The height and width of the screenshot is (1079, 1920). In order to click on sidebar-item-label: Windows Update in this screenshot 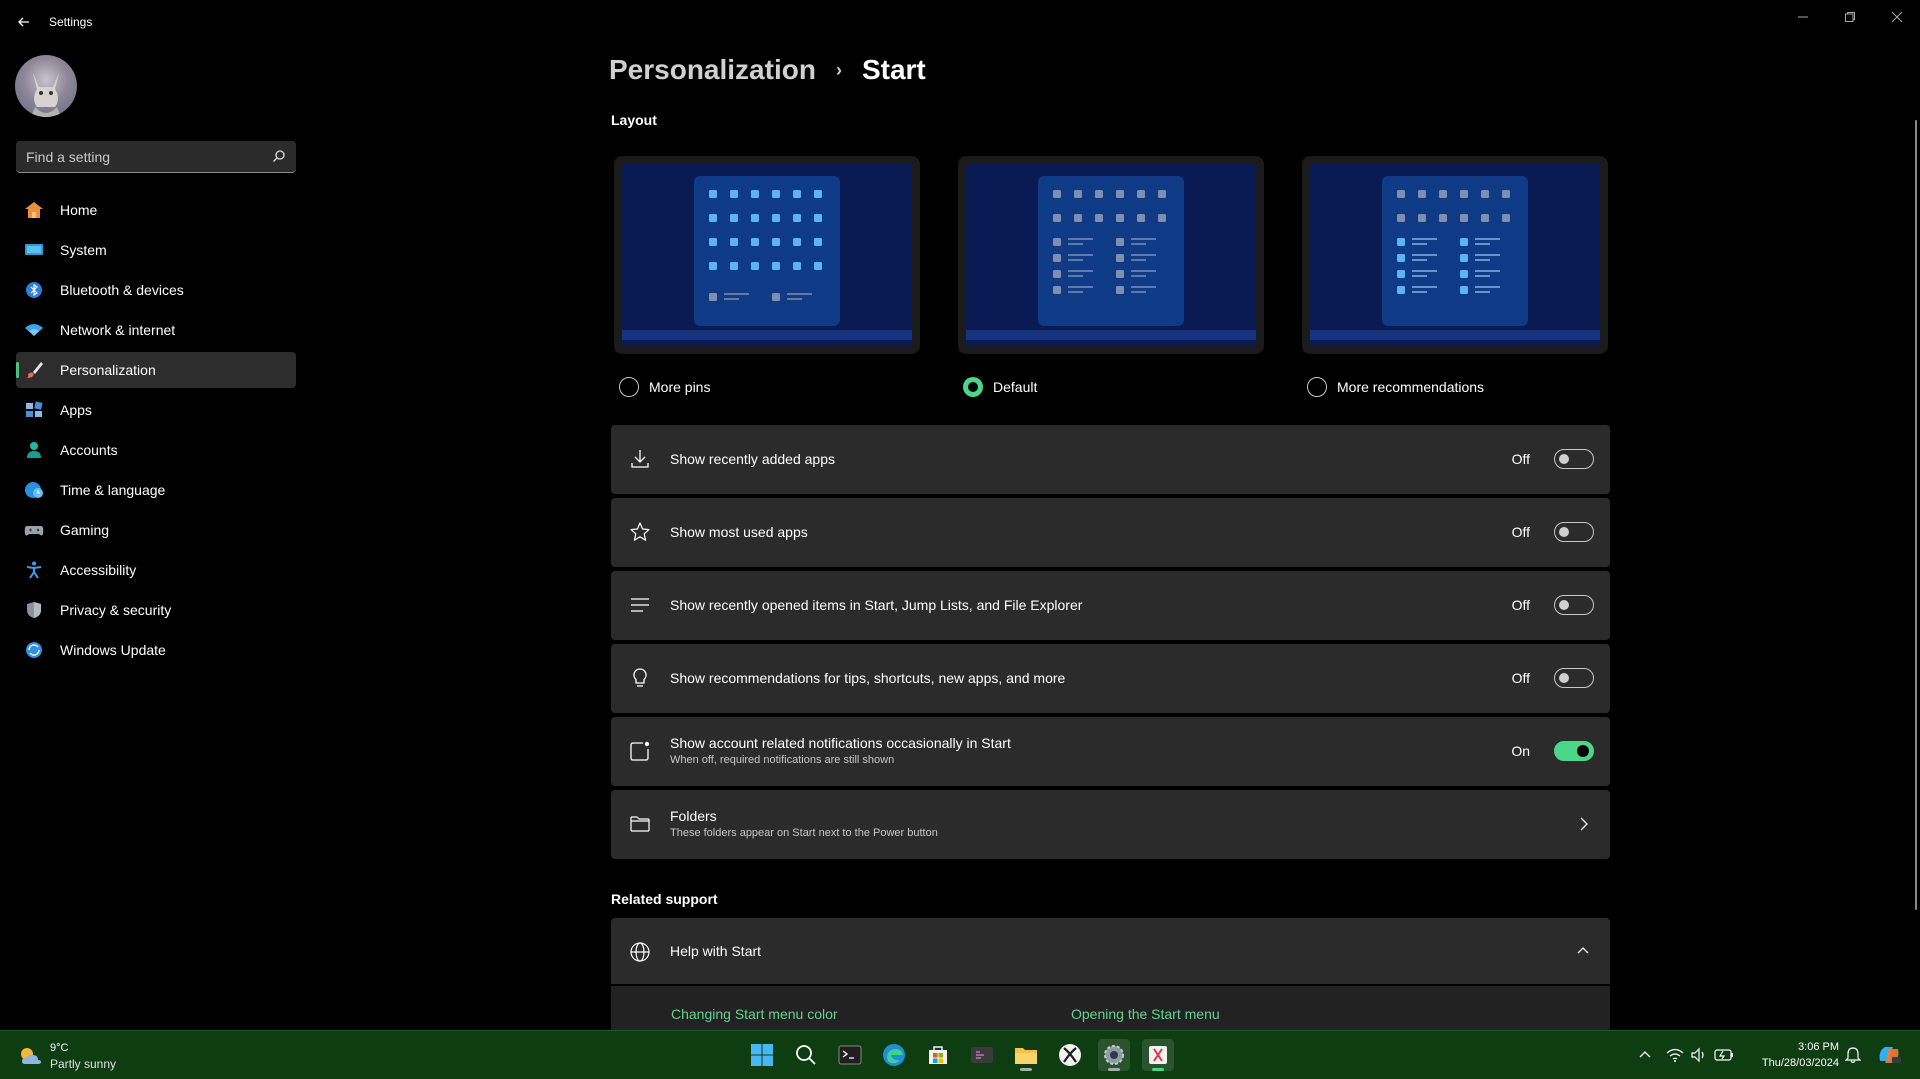, I will do `click(113, 650)`.